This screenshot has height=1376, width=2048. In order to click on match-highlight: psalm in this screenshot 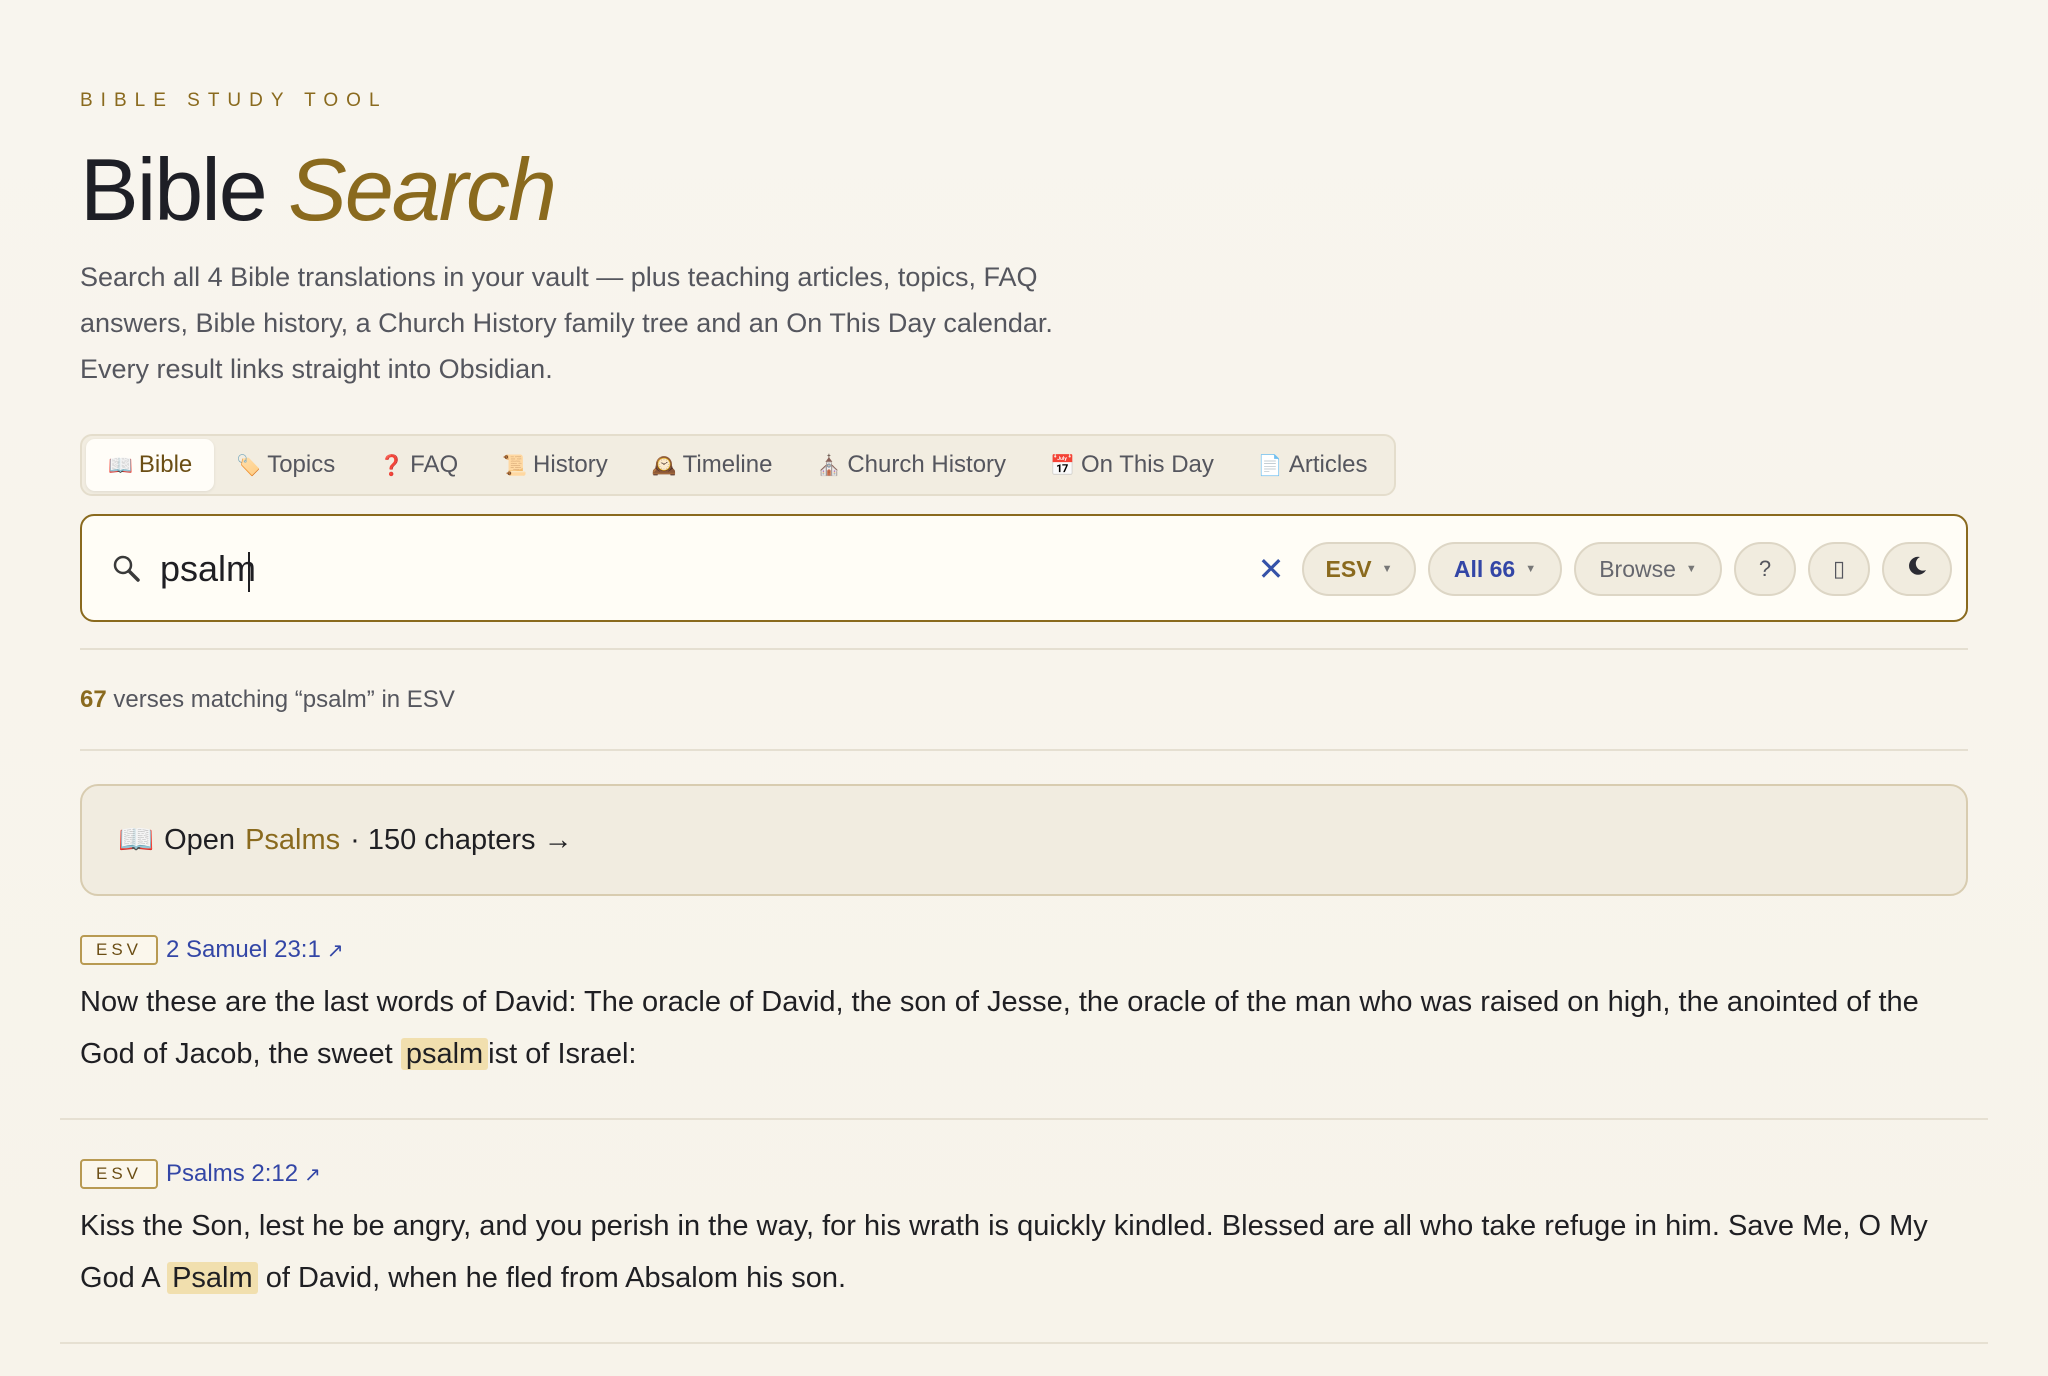, I will do `click(444, 1054)`.